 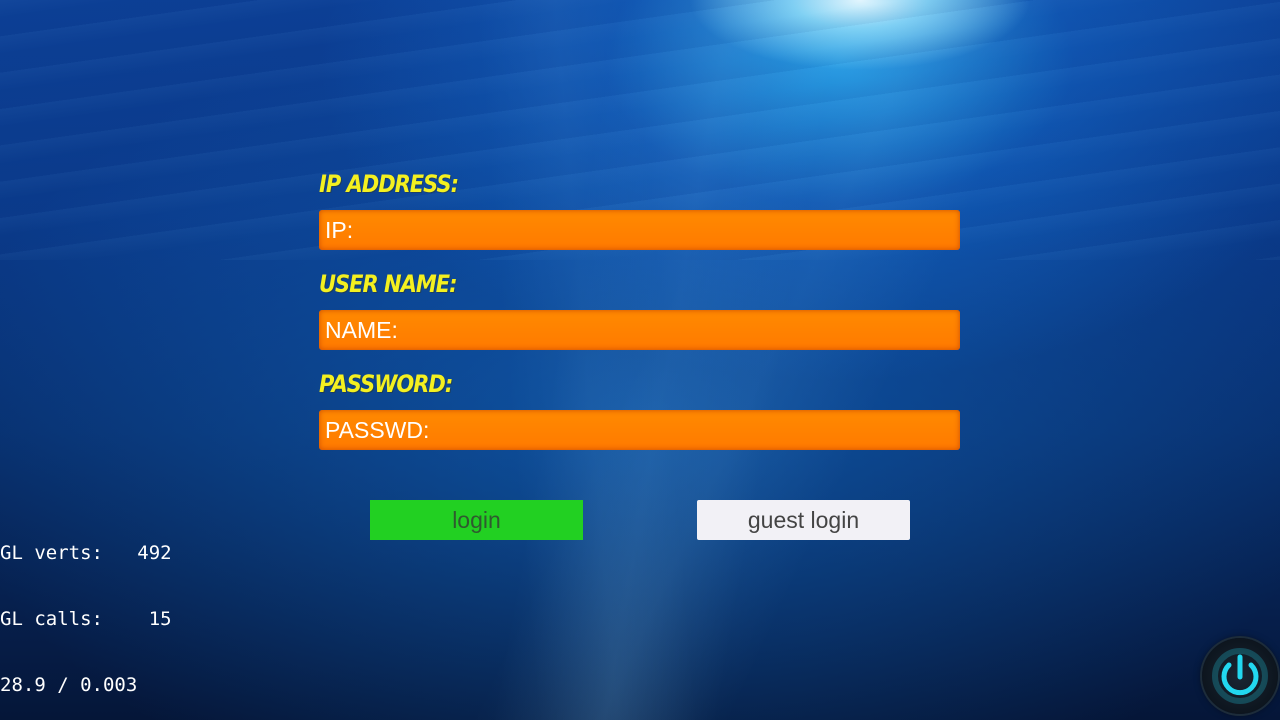 What do you see at coordinates (803, 520) in the screenshot?
I see `guest-login-button: guest login` at bounding box center [803, 520].